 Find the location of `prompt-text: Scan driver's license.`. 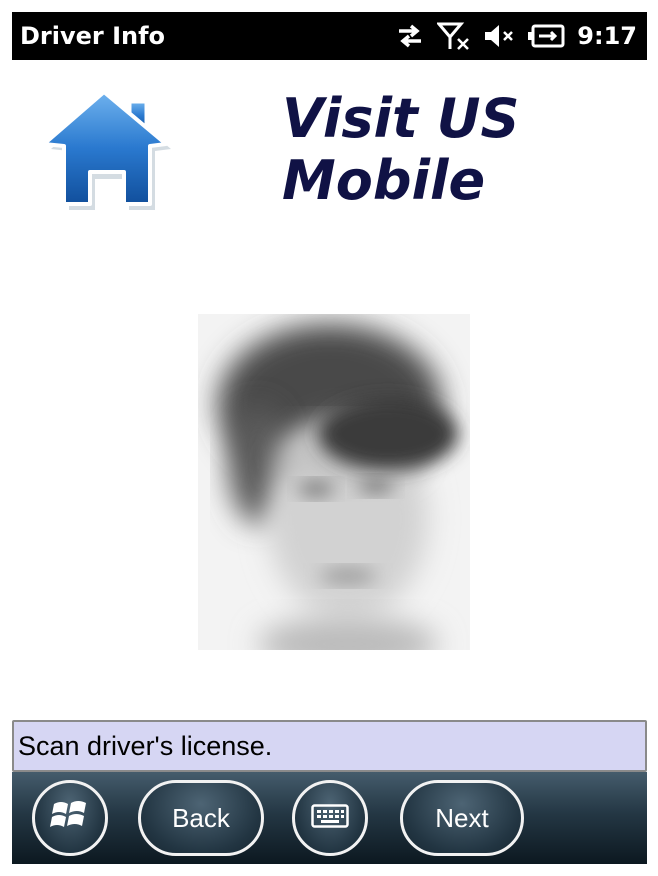

prompt-text: Scan driver's license. is located at coordinates (145, 746).